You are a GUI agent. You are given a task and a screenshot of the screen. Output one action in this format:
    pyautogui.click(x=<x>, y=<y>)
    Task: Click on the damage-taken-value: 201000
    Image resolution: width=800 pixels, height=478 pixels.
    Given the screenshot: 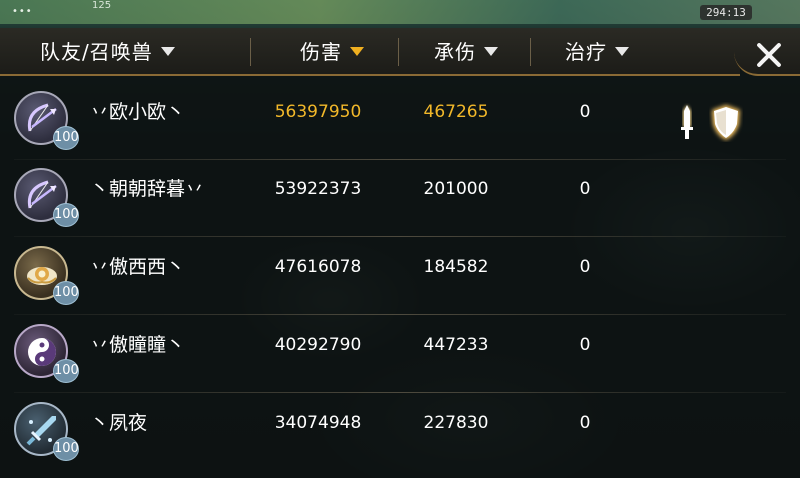 What is the action you would take?
    pyautogui.click(x=456, y=189)
    